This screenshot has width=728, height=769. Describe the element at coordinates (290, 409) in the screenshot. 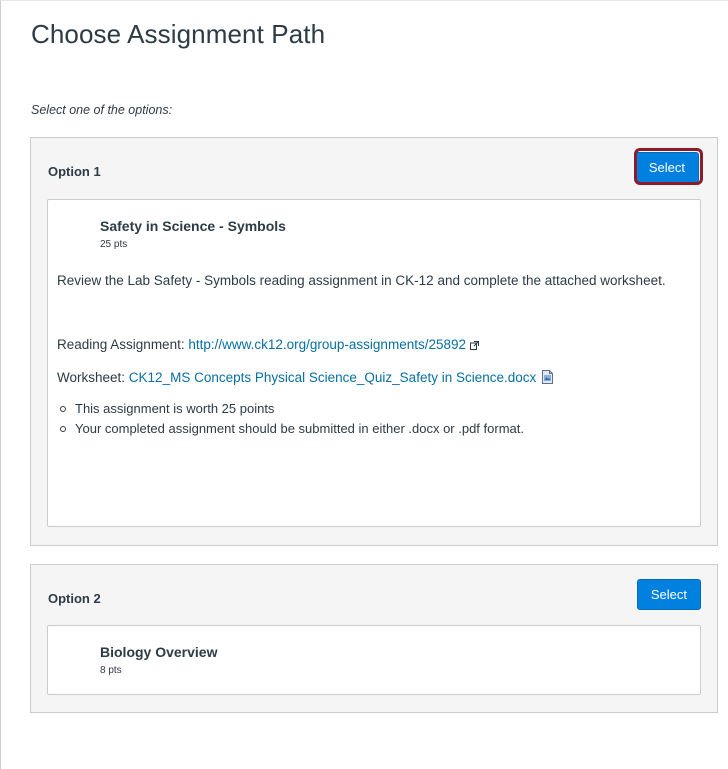

I see `list-item: This assignment is worth 25 points` at that location.